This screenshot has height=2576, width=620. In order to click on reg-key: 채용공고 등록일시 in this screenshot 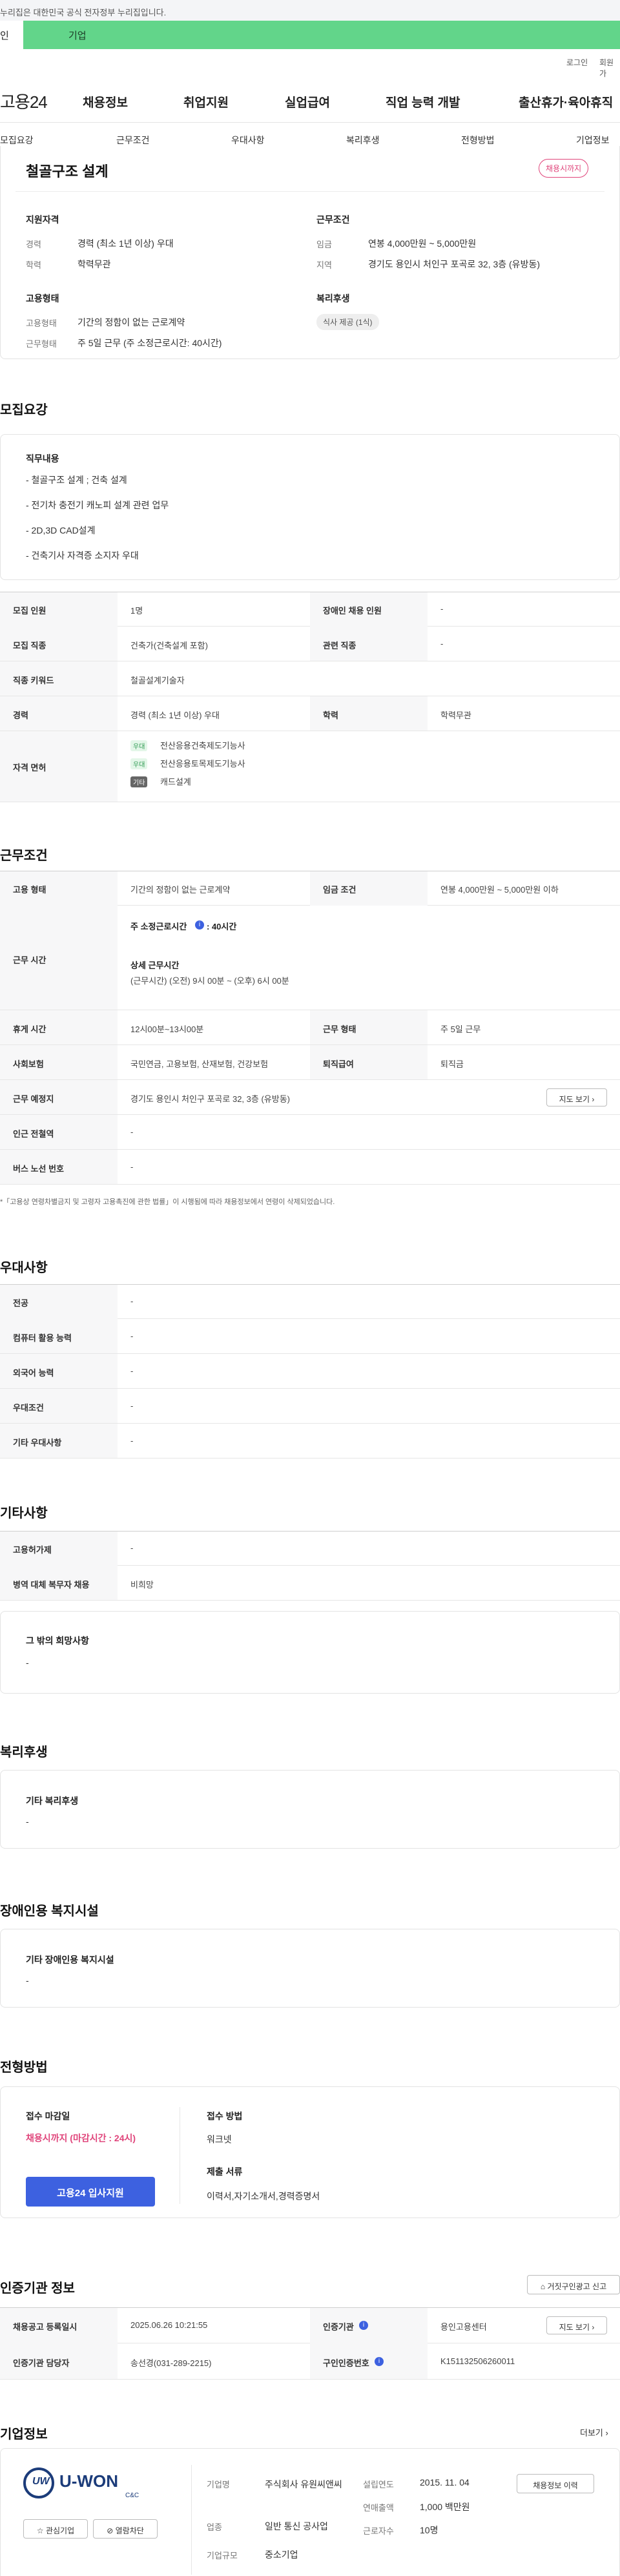, I will do `click(45, 2327)`.